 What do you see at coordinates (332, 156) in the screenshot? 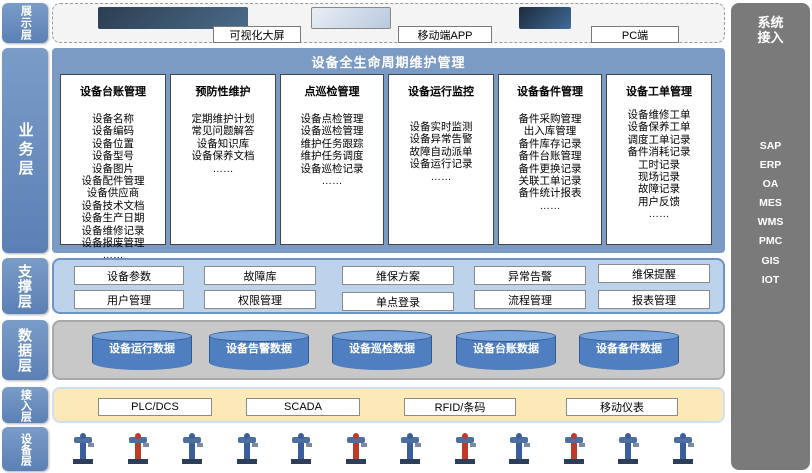
I see `business-list-item: 维护任务调度` at bounding box center [332, 156].